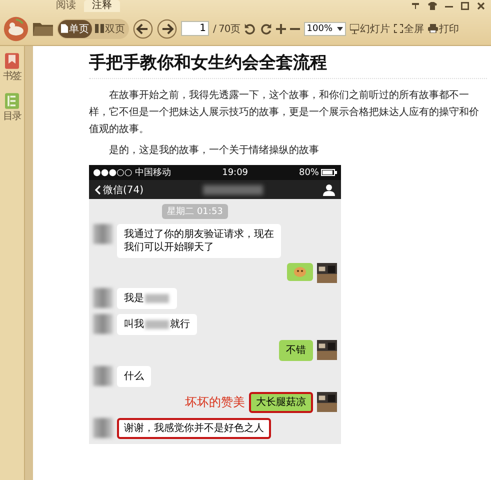 This screenshot has width=491, height=480. What do you see at coordinates (370, 29) in the screenshot?
I see `slideshow-button: 幻灯片` at bounding box center [370, 29].